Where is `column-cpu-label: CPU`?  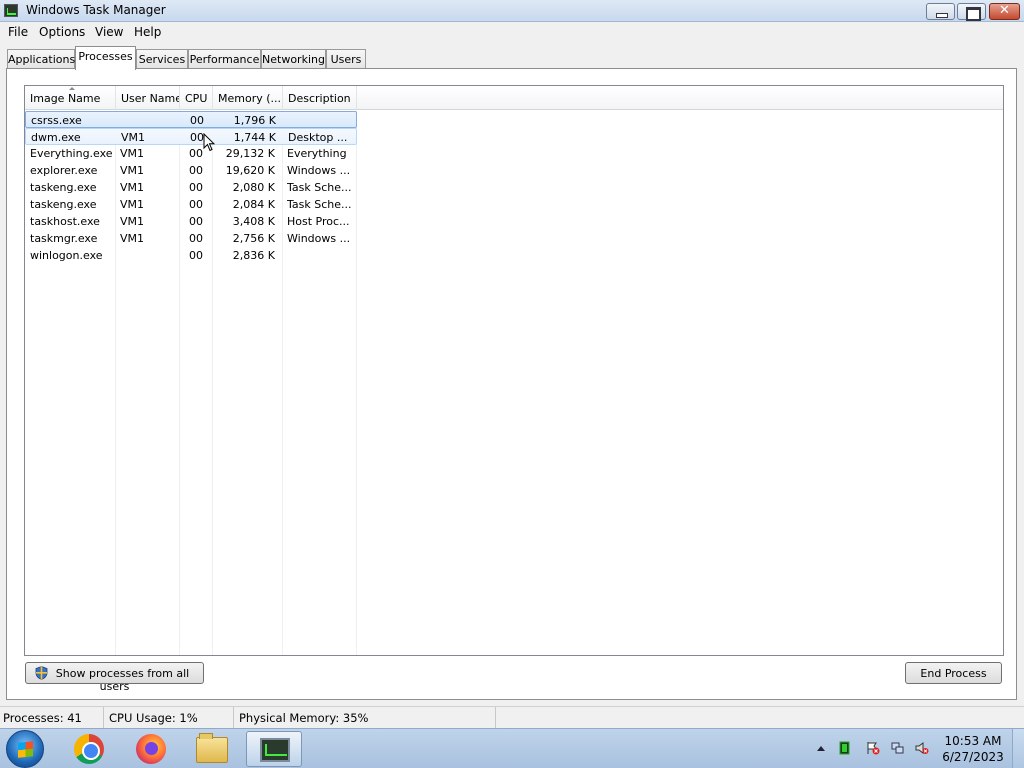
column-cpu-label: CPU is located at coordinates (196, 98).